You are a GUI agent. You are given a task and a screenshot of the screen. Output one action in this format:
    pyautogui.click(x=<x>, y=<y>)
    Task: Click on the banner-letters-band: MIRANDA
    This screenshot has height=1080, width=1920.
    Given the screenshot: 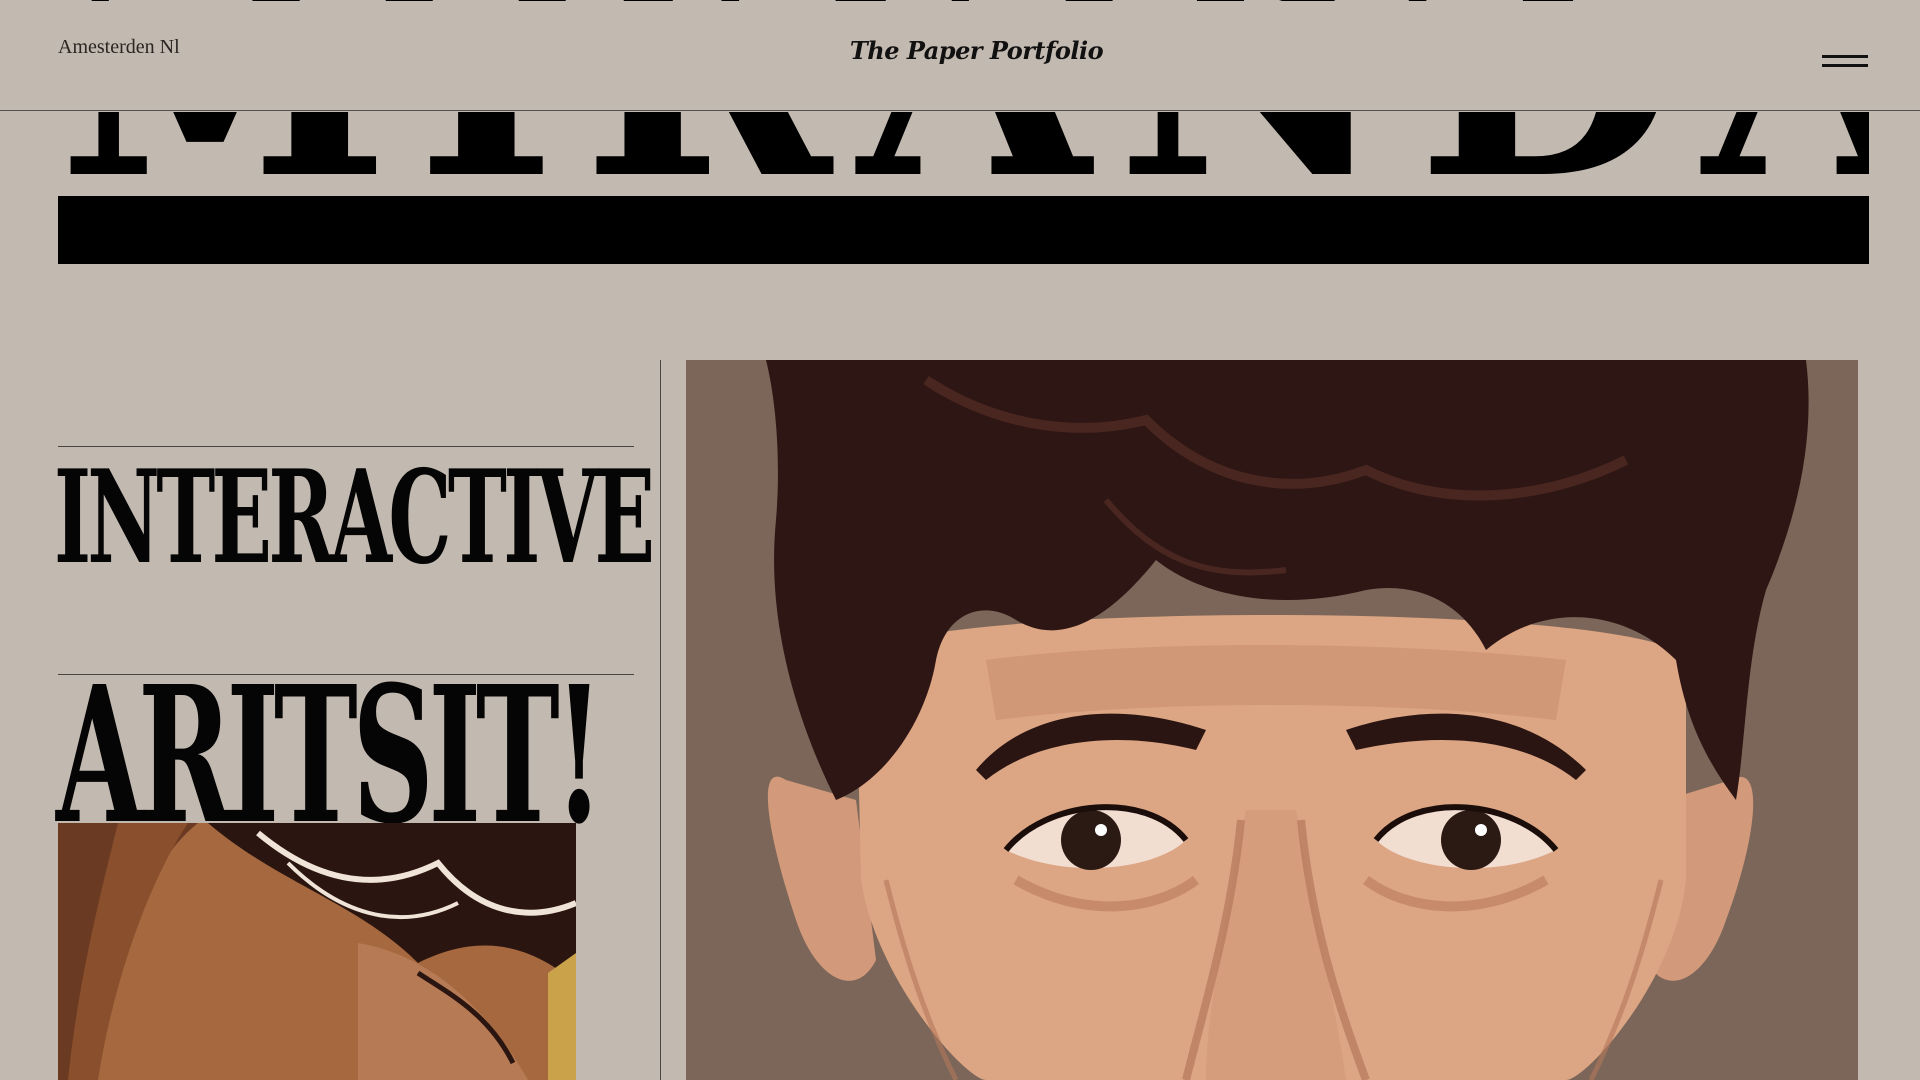 What is the action you would take?
    pyautogui.click(x=963, y=154)
    